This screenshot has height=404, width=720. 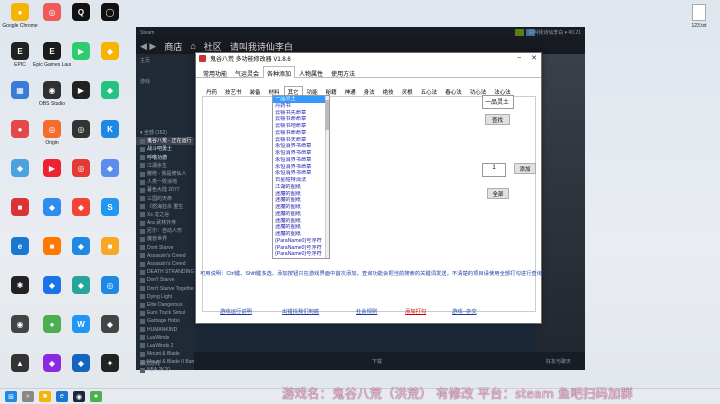 What do you see at coordinates (343, 72) in the screenshot?
I see `trainer-tab: 使用方法` at bounding box center [343, 72].